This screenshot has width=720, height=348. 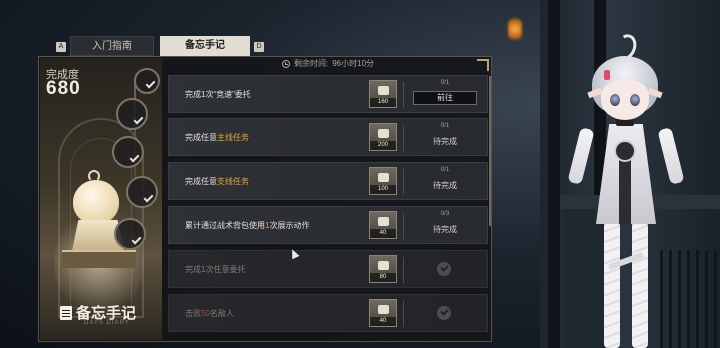 I want to click on task-row: 累计通过战术背包使用1次展示动作 40 0/3 待完成, so click(x=328, y=225).